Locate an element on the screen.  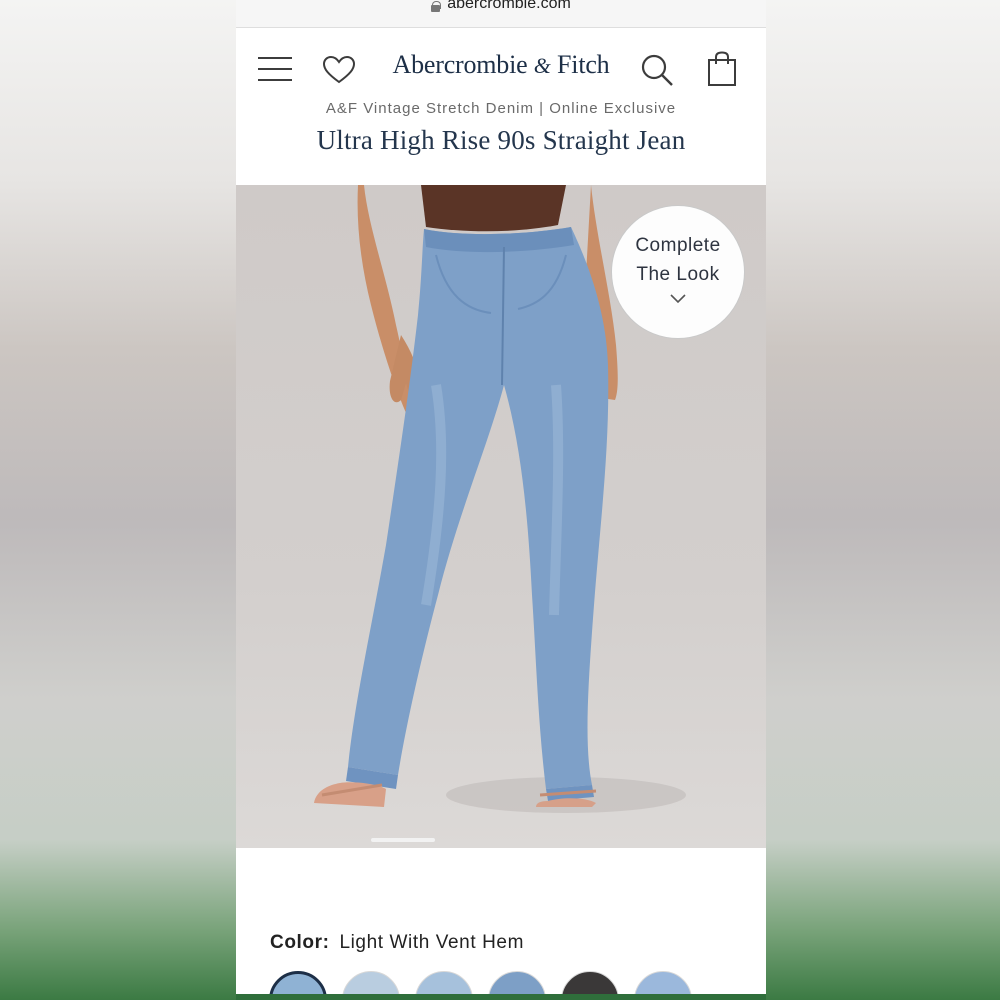
complete-the-look-button: Complete The Look is located at coordinates (678, 272).